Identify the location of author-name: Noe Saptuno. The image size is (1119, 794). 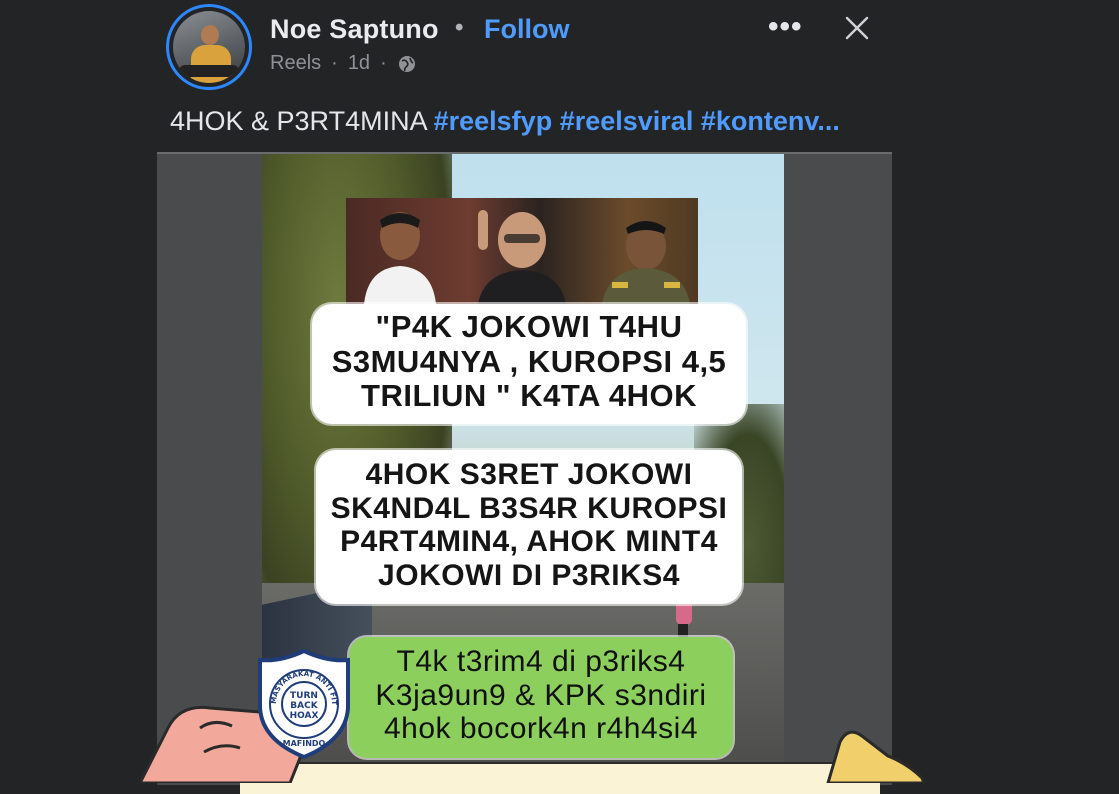
(354, 29).